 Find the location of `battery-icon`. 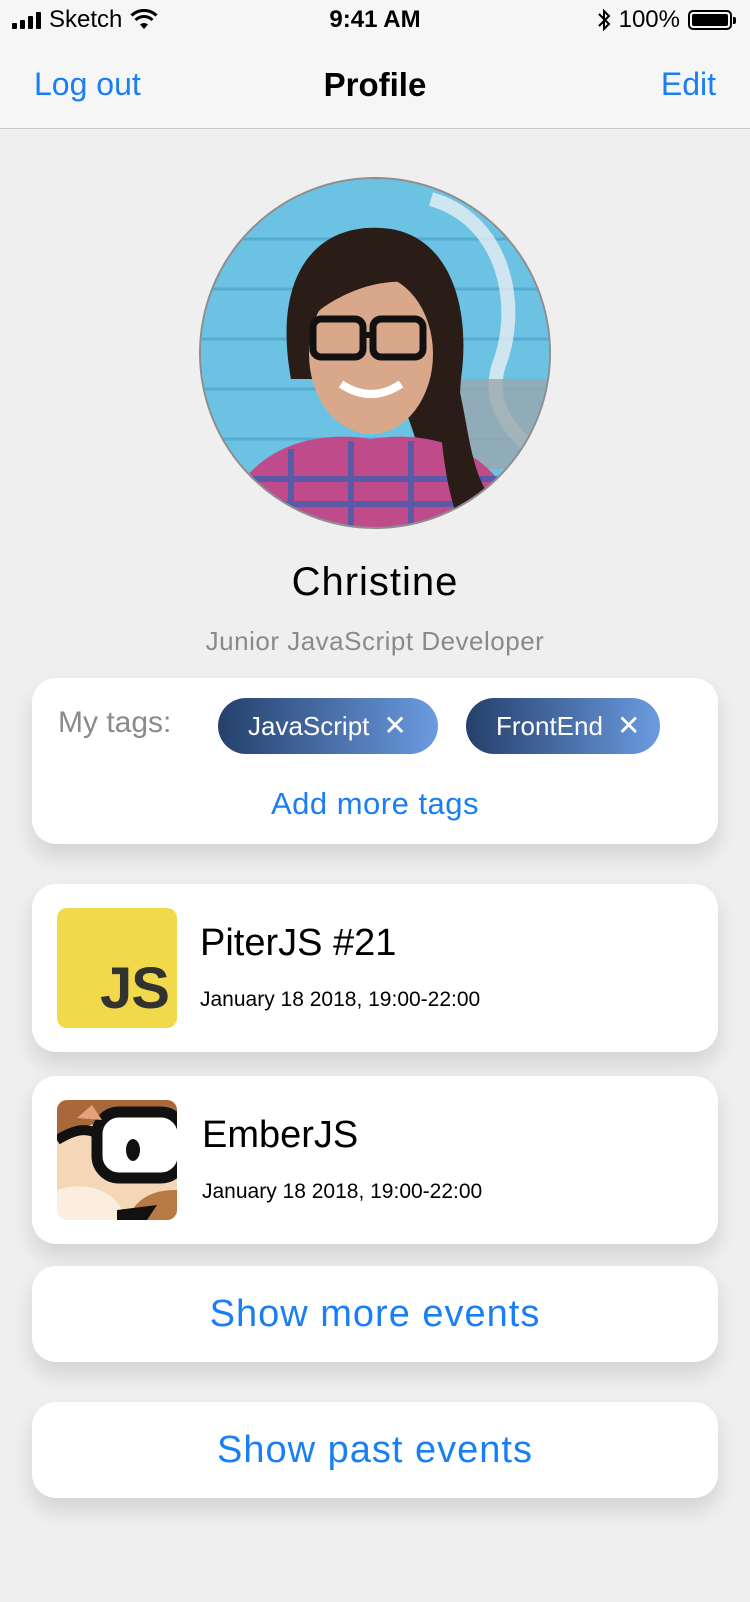

battery-icon is located at coordinates (712, 20).